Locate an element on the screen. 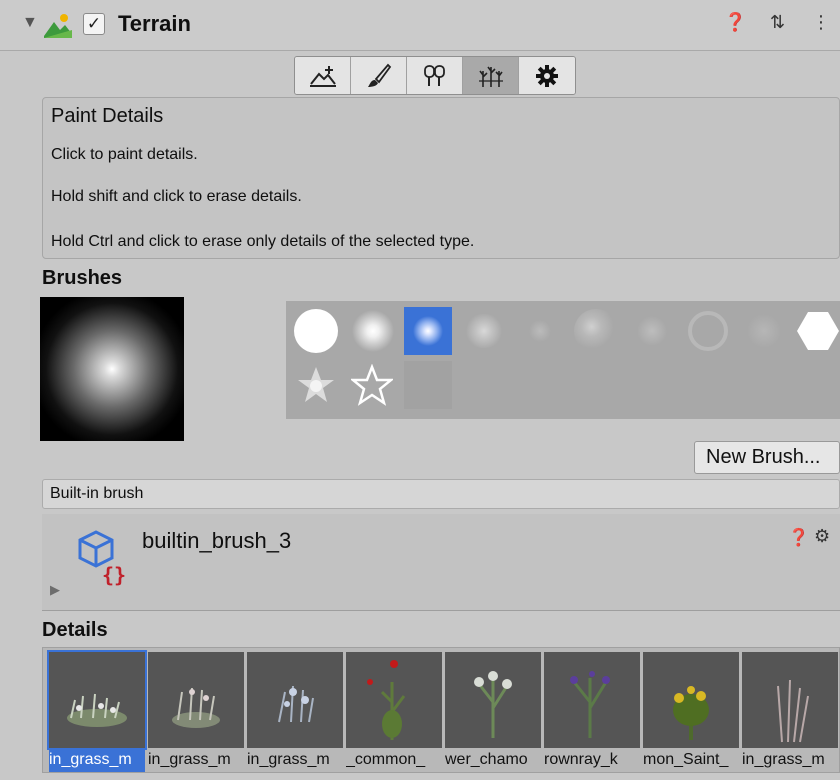  chamomile-thumbnail-icon is located at coordinates (493, 704).